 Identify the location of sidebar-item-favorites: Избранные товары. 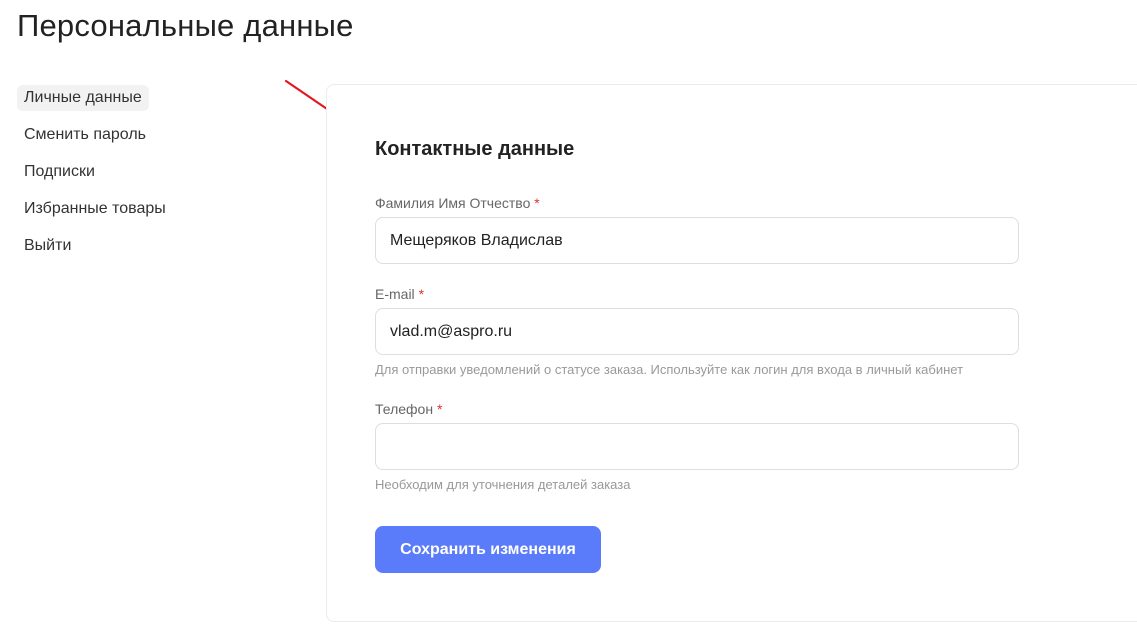
(95, 209).